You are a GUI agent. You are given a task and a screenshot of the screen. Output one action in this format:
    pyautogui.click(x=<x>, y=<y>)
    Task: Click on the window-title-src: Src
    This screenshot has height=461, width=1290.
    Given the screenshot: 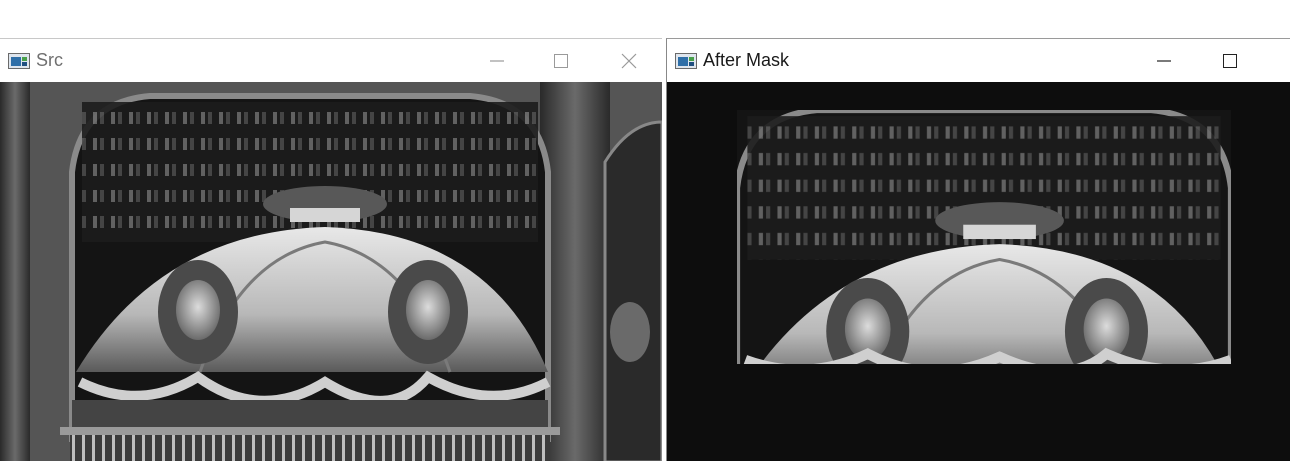 What is the action you would take?
    pyautogui.click(x=49, y=60)
    